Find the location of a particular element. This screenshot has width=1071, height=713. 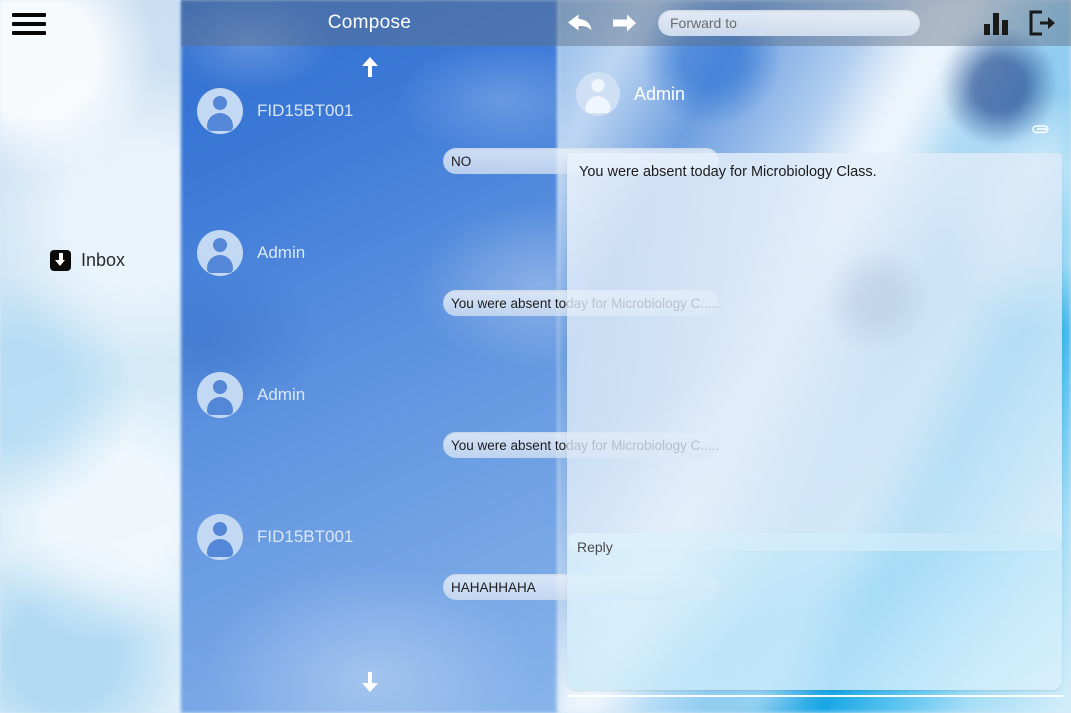

sidebar-item-inbox: Inbox is located at coordinates (87, 260).